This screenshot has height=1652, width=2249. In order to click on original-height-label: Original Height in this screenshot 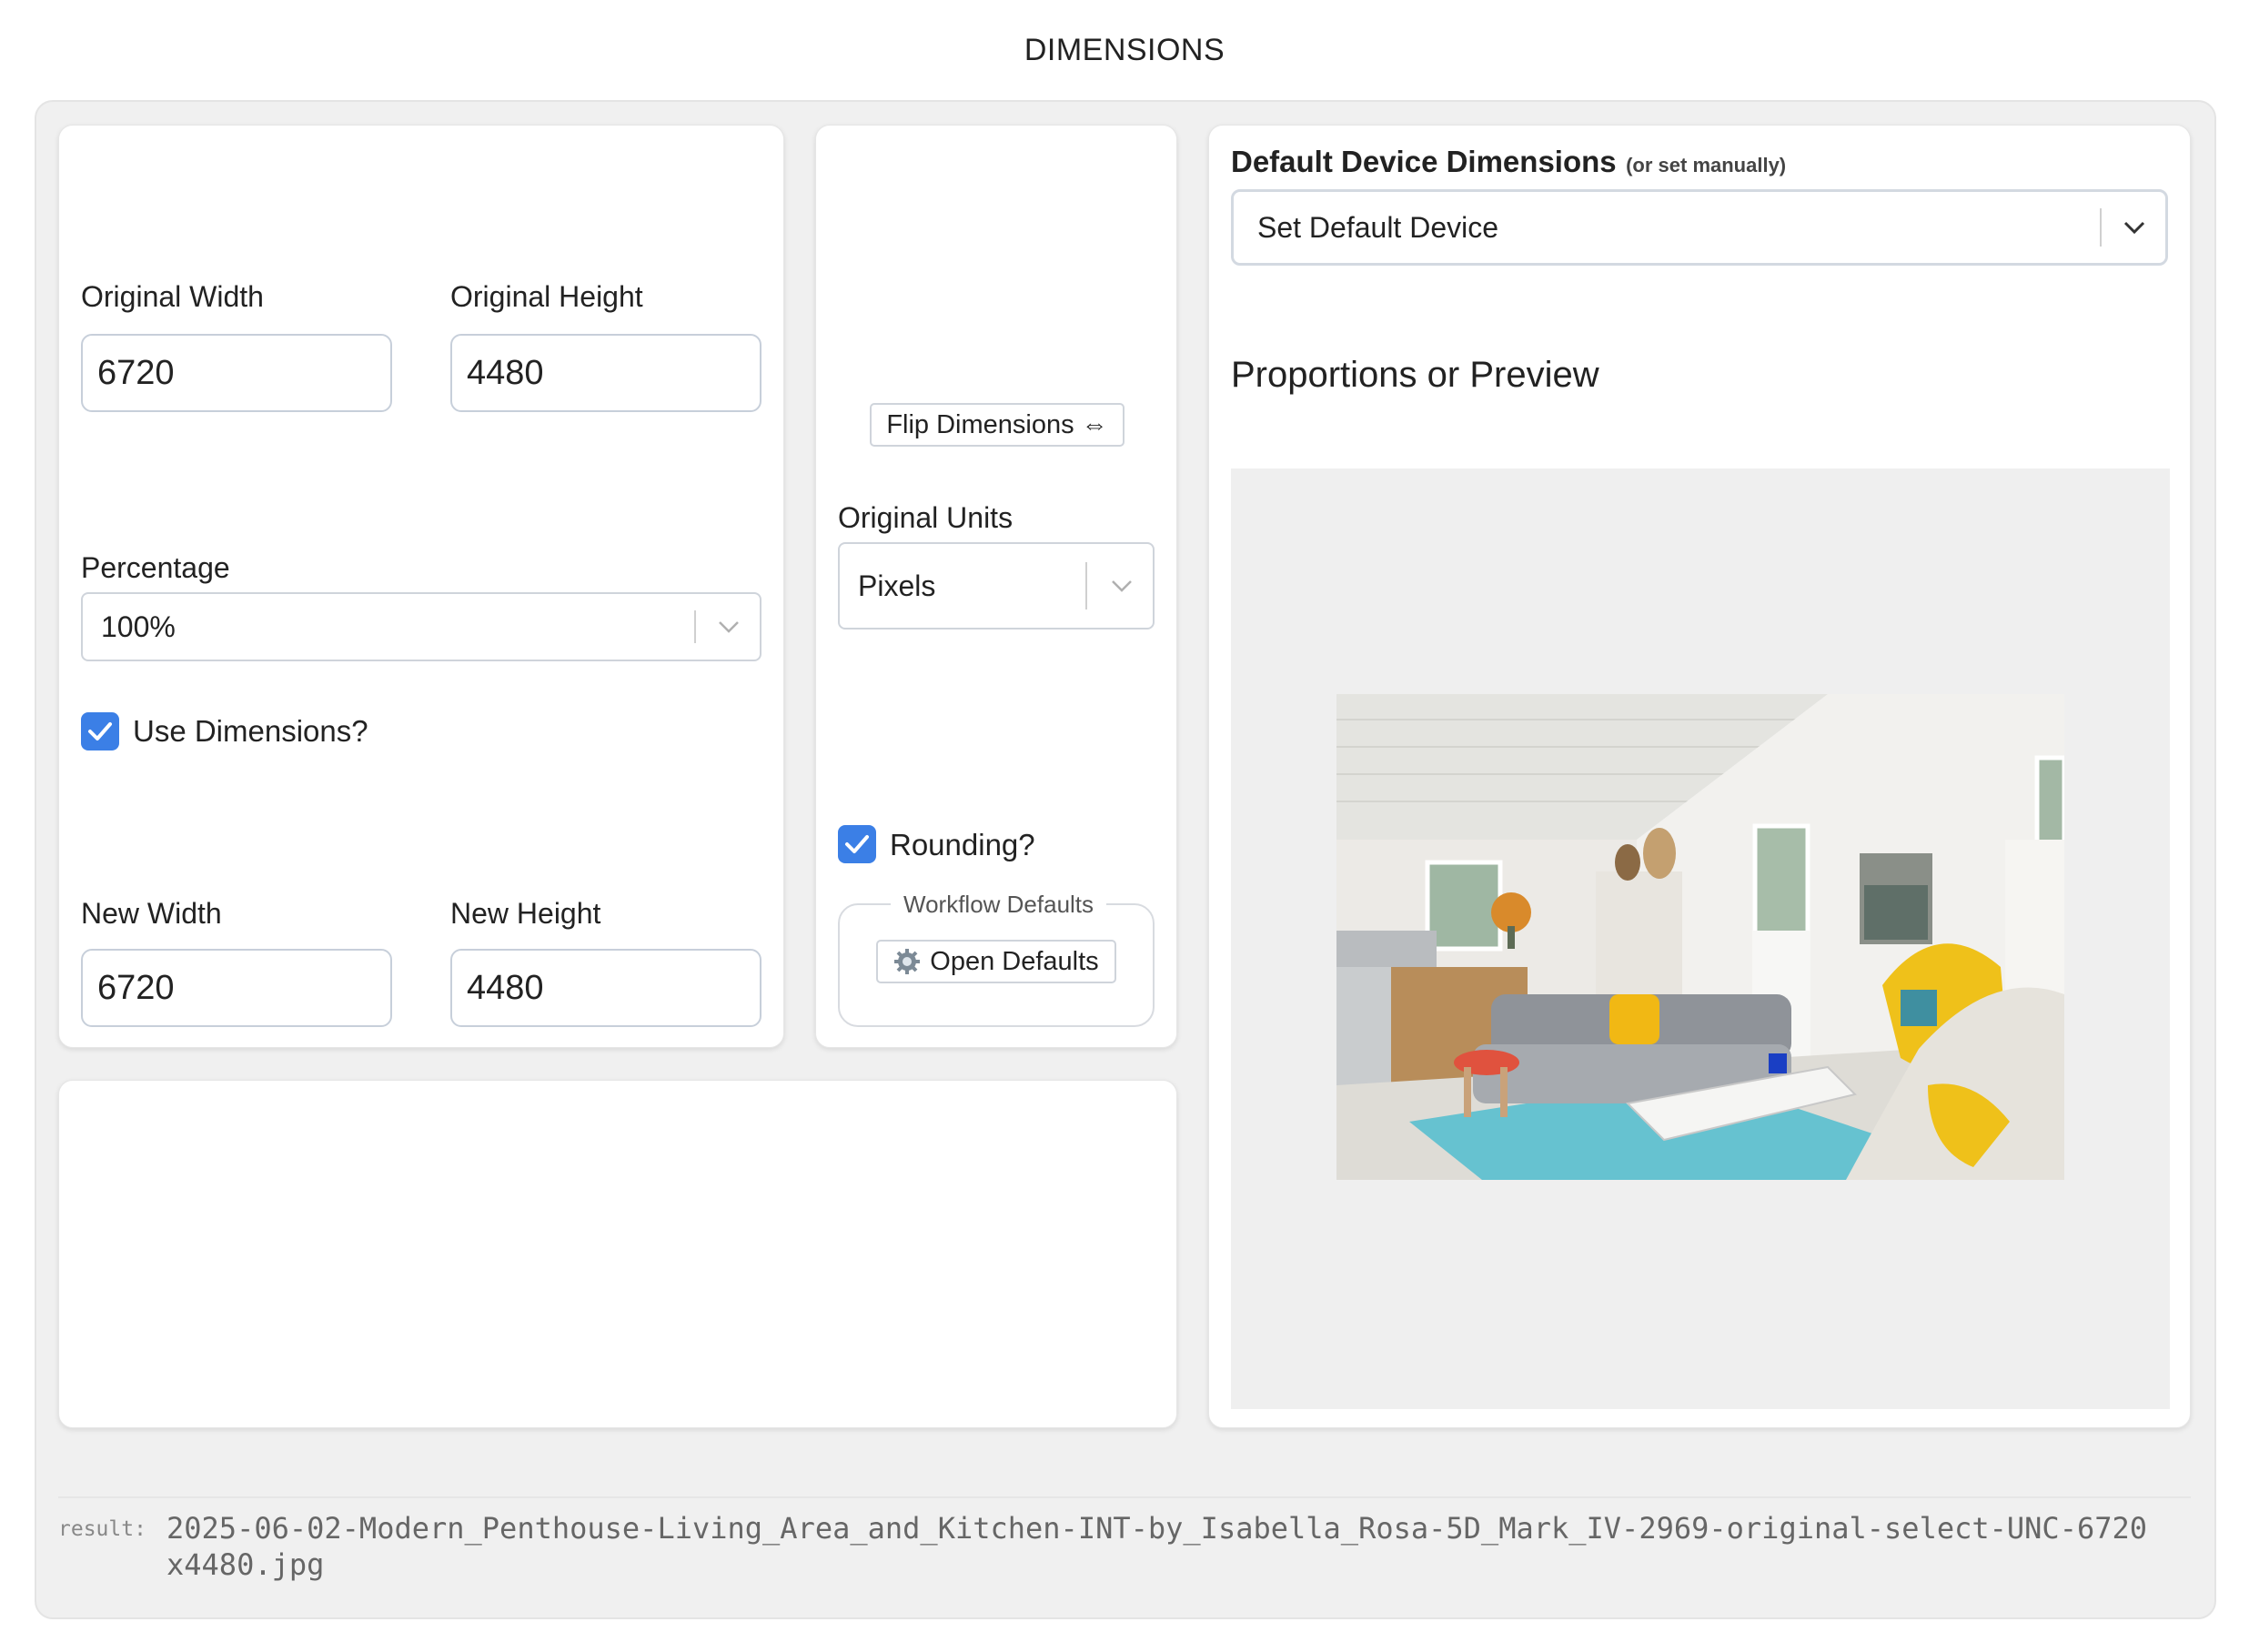, I will do `click(546, 296)`.